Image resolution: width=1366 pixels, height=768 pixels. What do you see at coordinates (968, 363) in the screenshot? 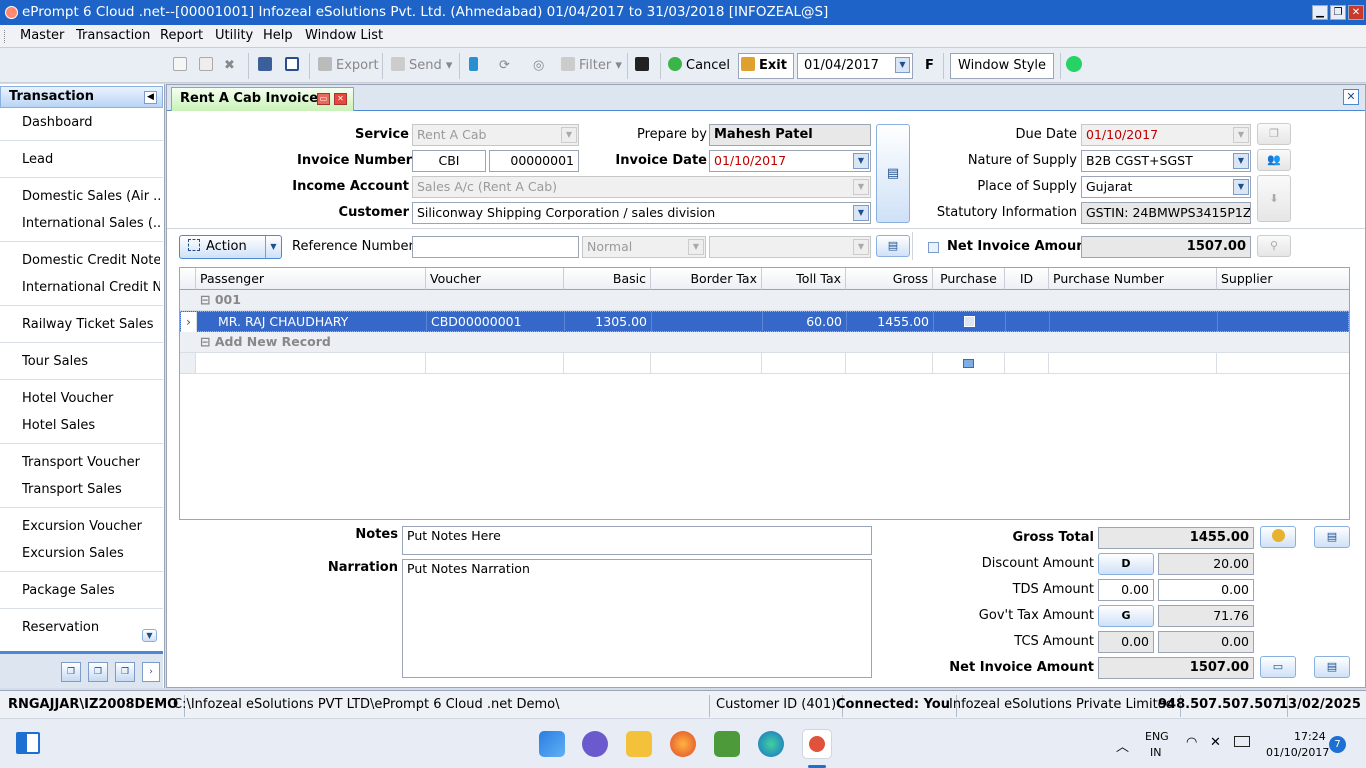
I see `new-purchase-checkbox` at bounding box center [968, 363].